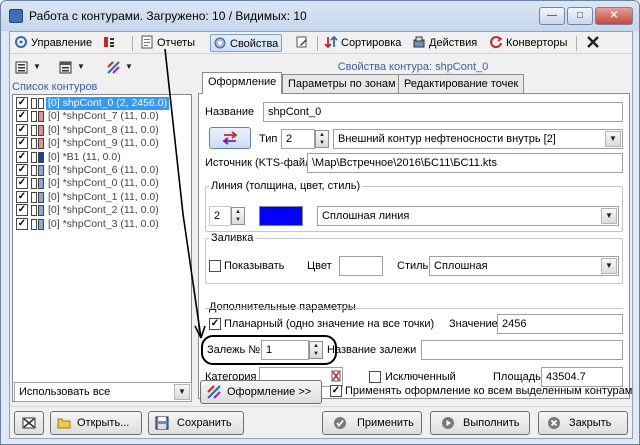  Describe the element at coordinates (590, 423) in the screenshot. I see `close-label: Закрыть` at that location.